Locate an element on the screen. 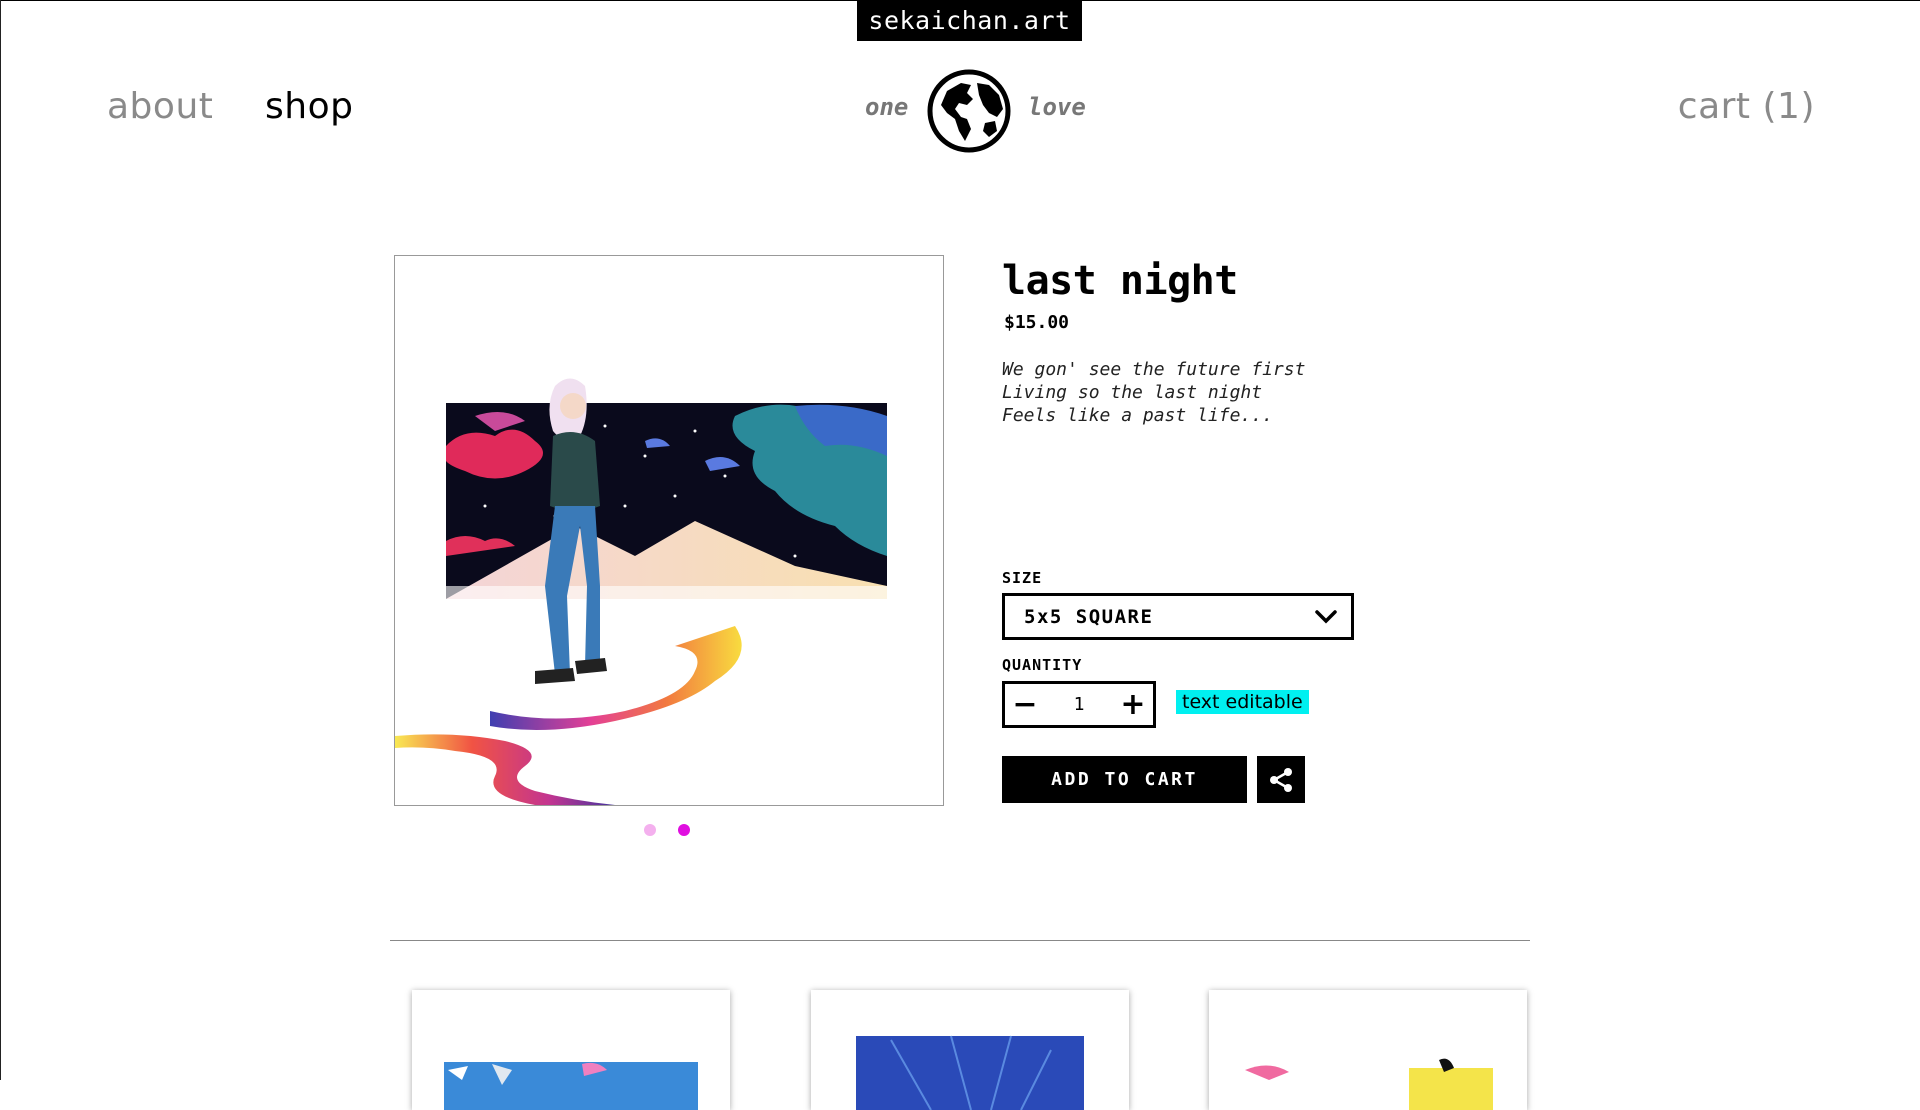  nav-about-link: about is located at coordinates (160, 106).